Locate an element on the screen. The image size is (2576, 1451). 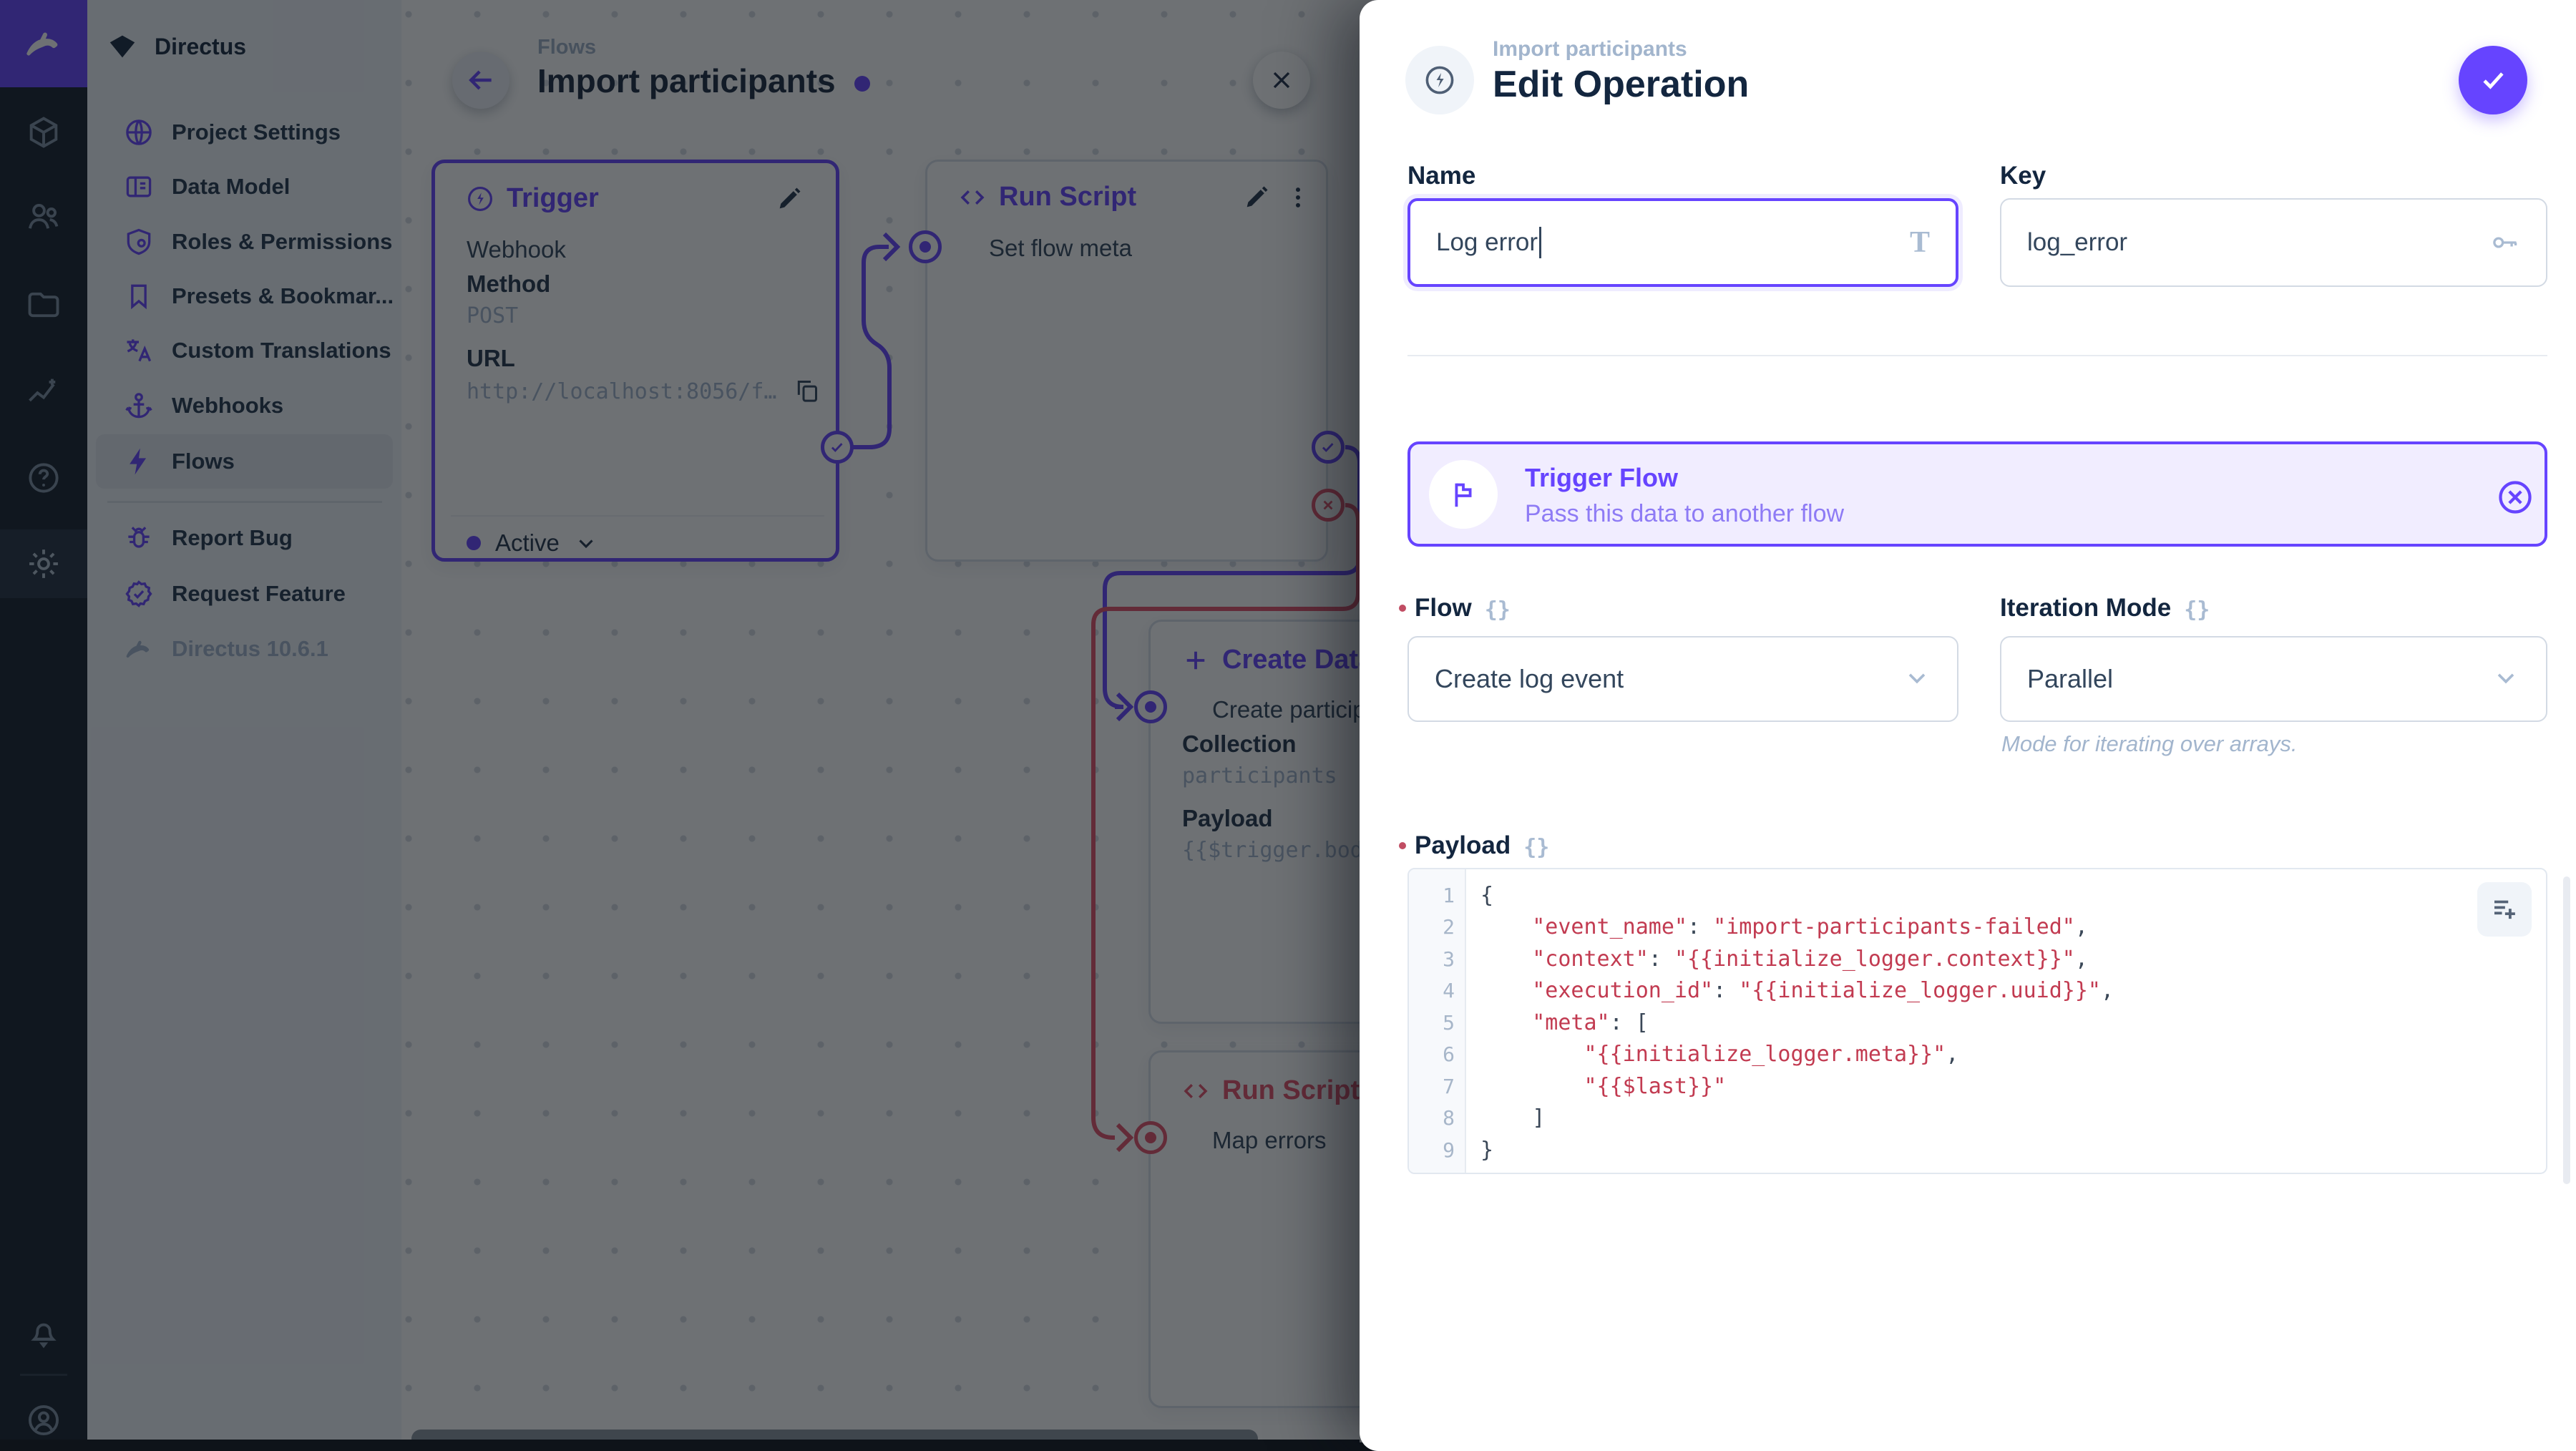
key-value: log_error is located at coordinates (2077, 242).